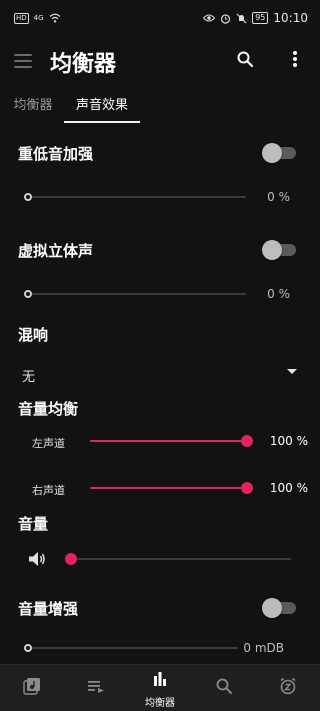  Describe the element at coordinates (135, 294) in the screenshot. I see `virtualizer-slider` at that location.